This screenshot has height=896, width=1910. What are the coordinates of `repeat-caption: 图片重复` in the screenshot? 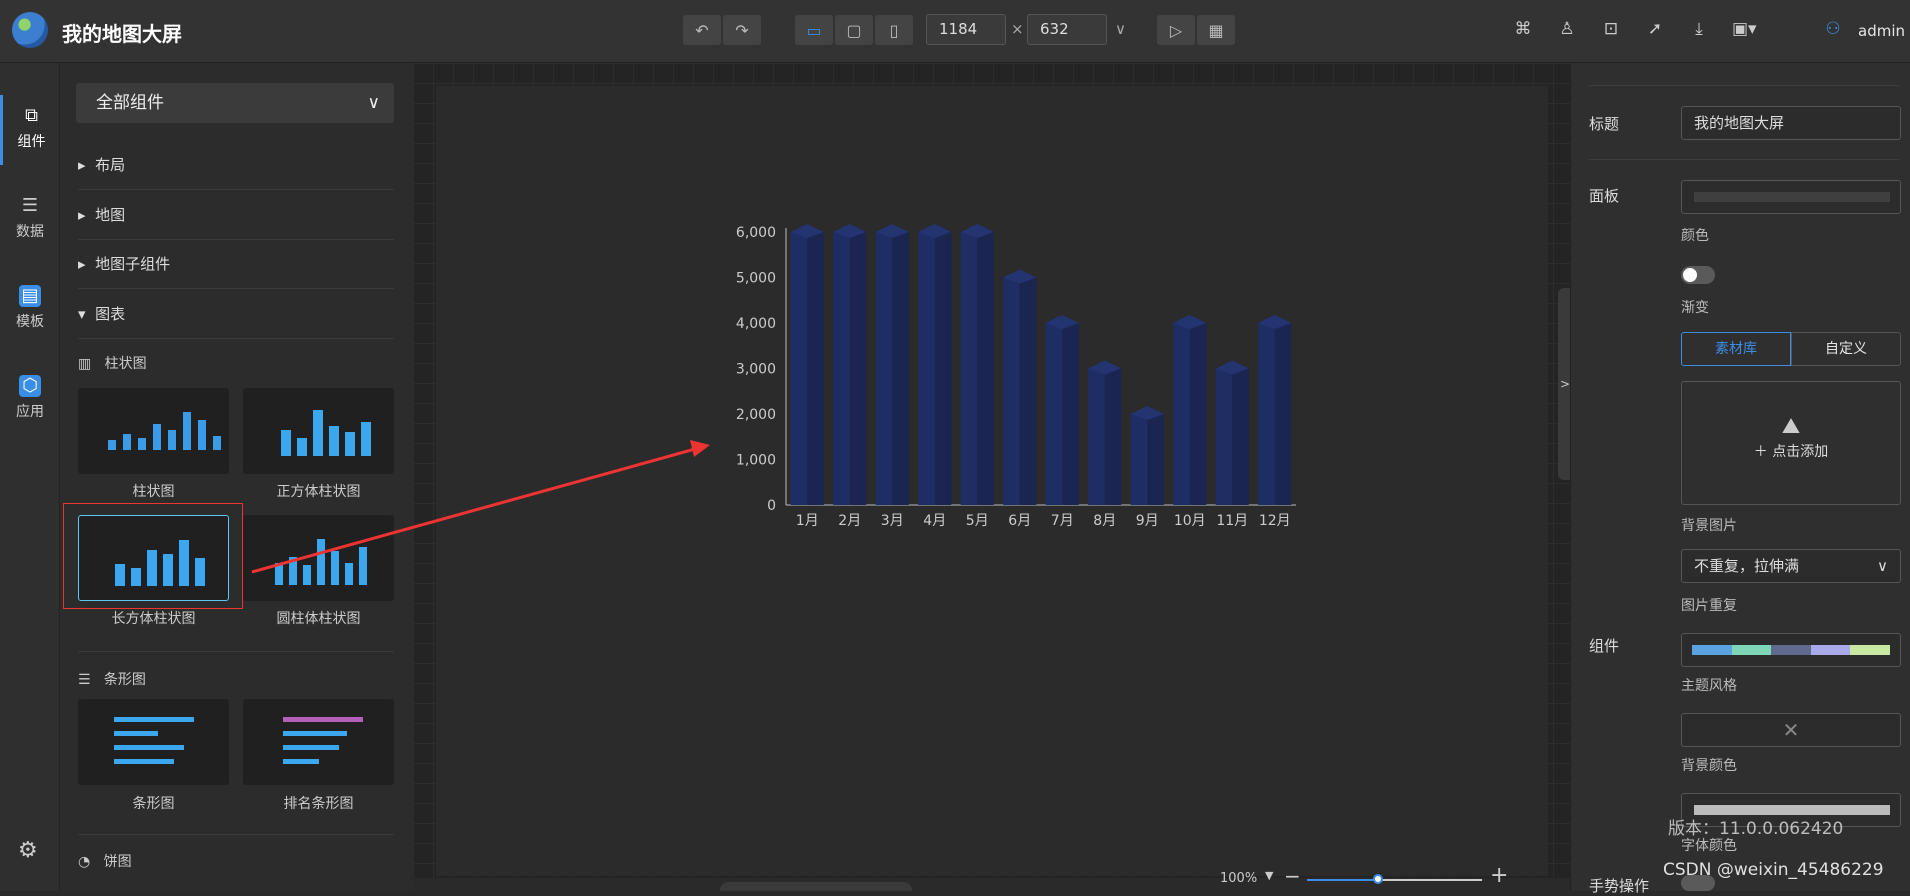 It's located at (1709, 606).